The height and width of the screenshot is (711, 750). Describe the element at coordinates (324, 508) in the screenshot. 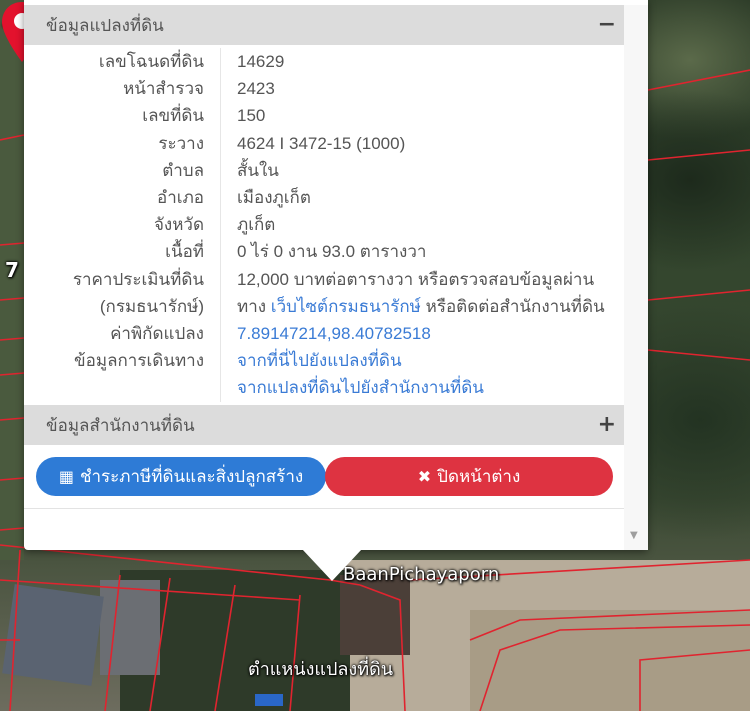

I see `popup-divider` at that location.